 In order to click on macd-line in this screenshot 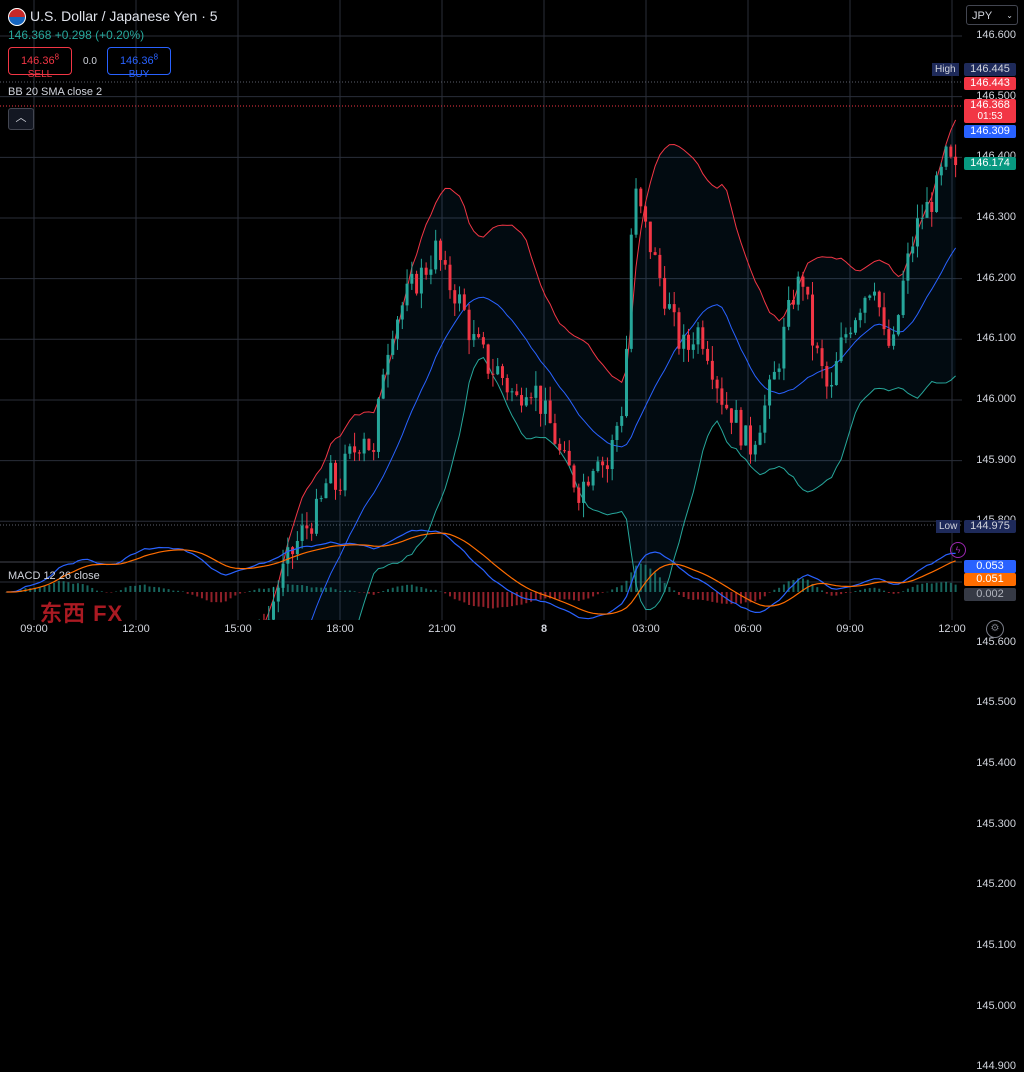, I will do `click(480, 574)`.